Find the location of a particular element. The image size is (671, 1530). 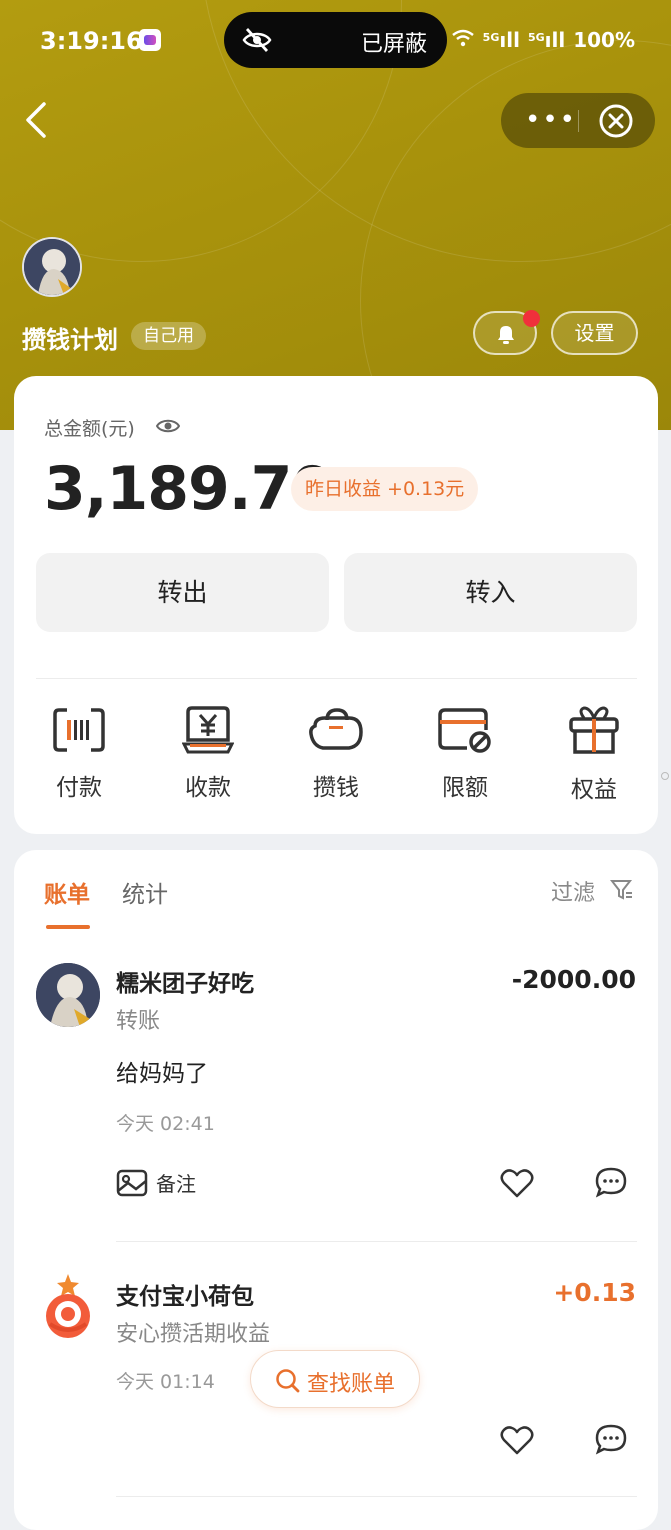

gift-icon is located at coordinates (594, 730).